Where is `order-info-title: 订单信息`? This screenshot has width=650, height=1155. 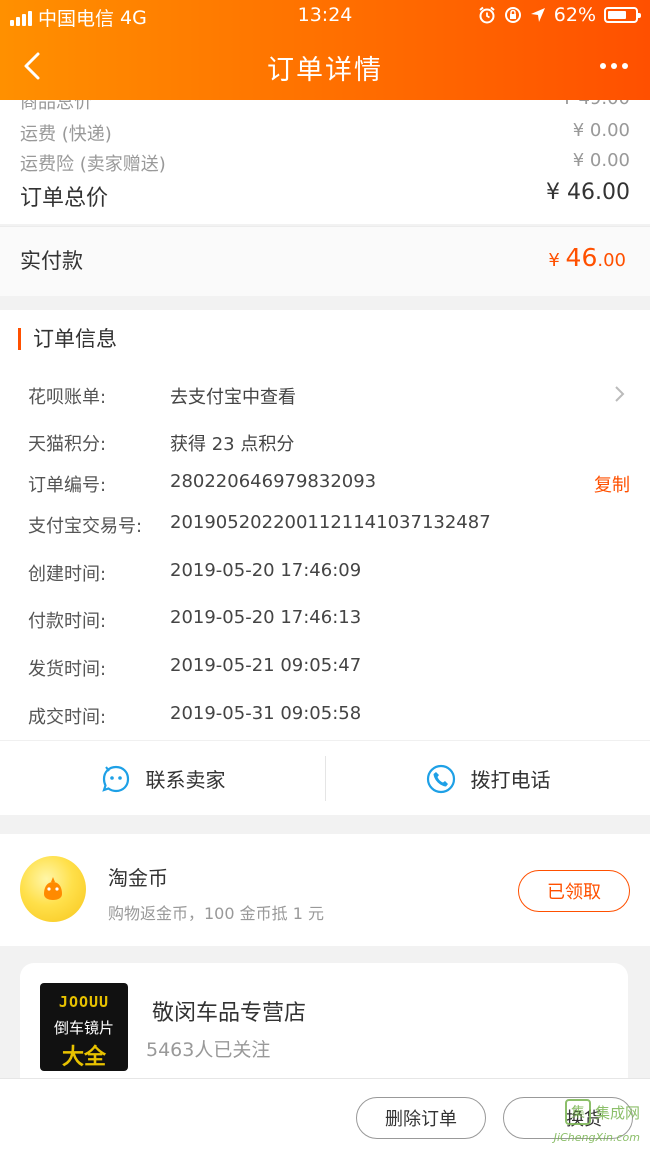
order-info-title: 订单信息 is located at coordinates (67, 339).